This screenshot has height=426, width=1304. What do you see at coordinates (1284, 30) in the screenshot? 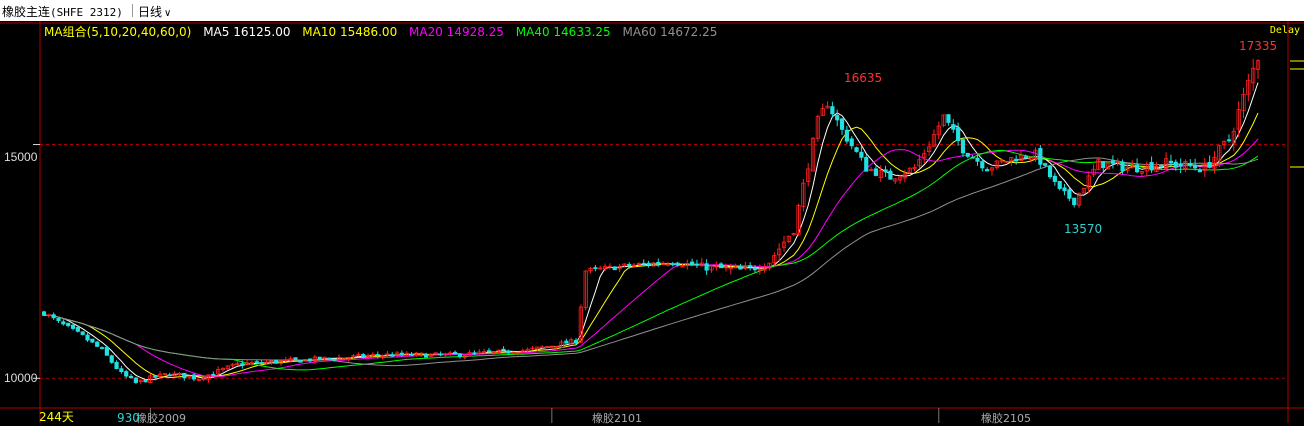
I see `delay-indicator: Delay` at bounding box center [1284, 30].